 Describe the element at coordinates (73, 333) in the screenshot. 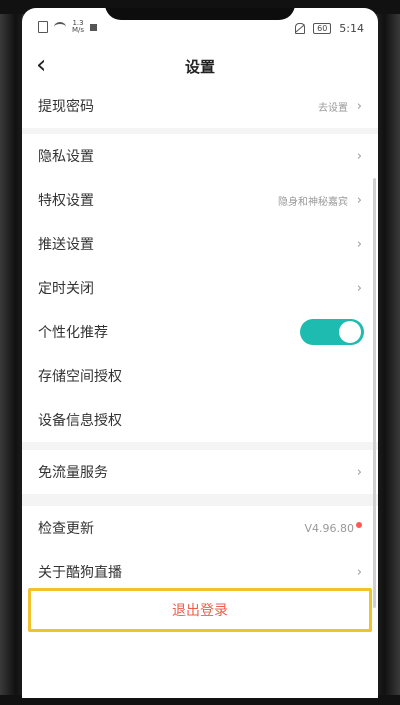

I see `row-label: 个性化推荐` at that location.